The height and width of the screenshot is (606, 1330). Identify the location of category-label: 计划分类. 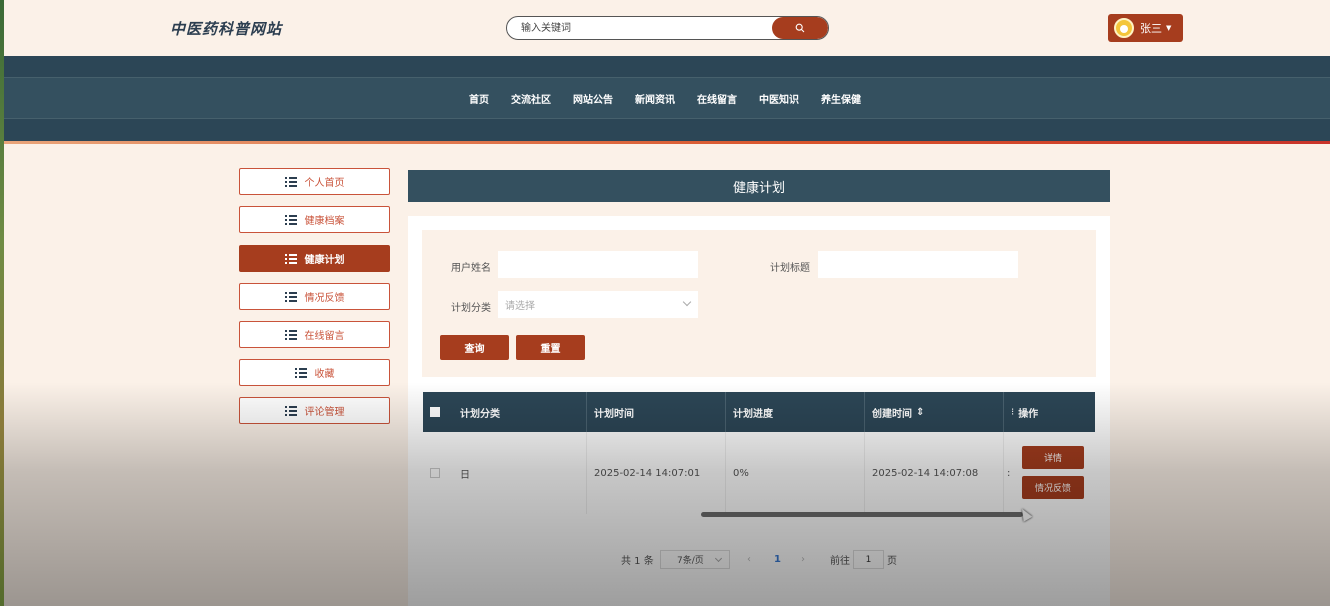
(471, 308).